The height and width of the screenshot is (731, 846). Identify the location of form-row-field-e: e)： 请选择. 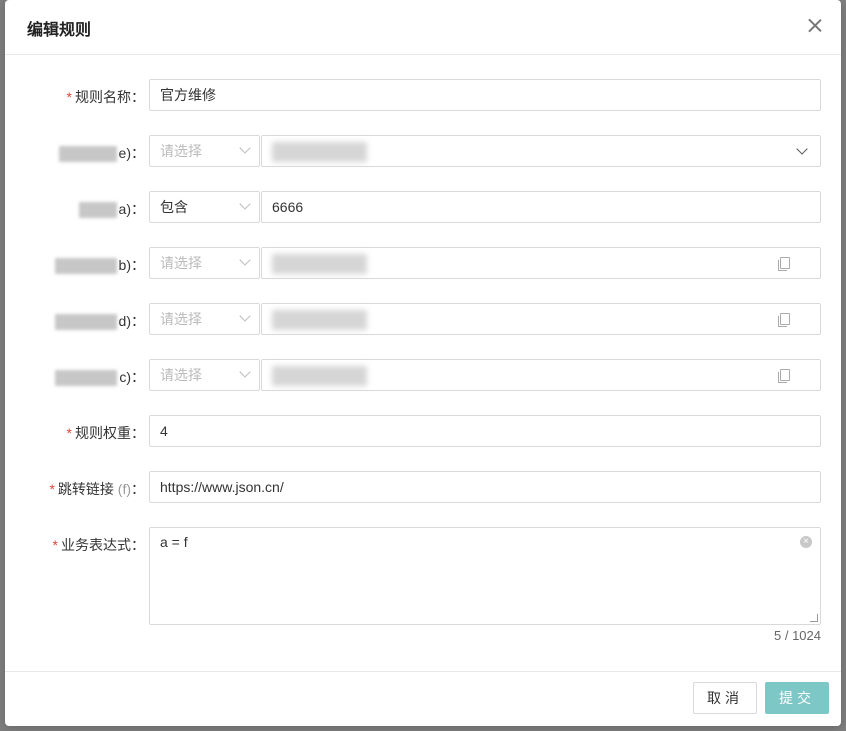
(423, 151).